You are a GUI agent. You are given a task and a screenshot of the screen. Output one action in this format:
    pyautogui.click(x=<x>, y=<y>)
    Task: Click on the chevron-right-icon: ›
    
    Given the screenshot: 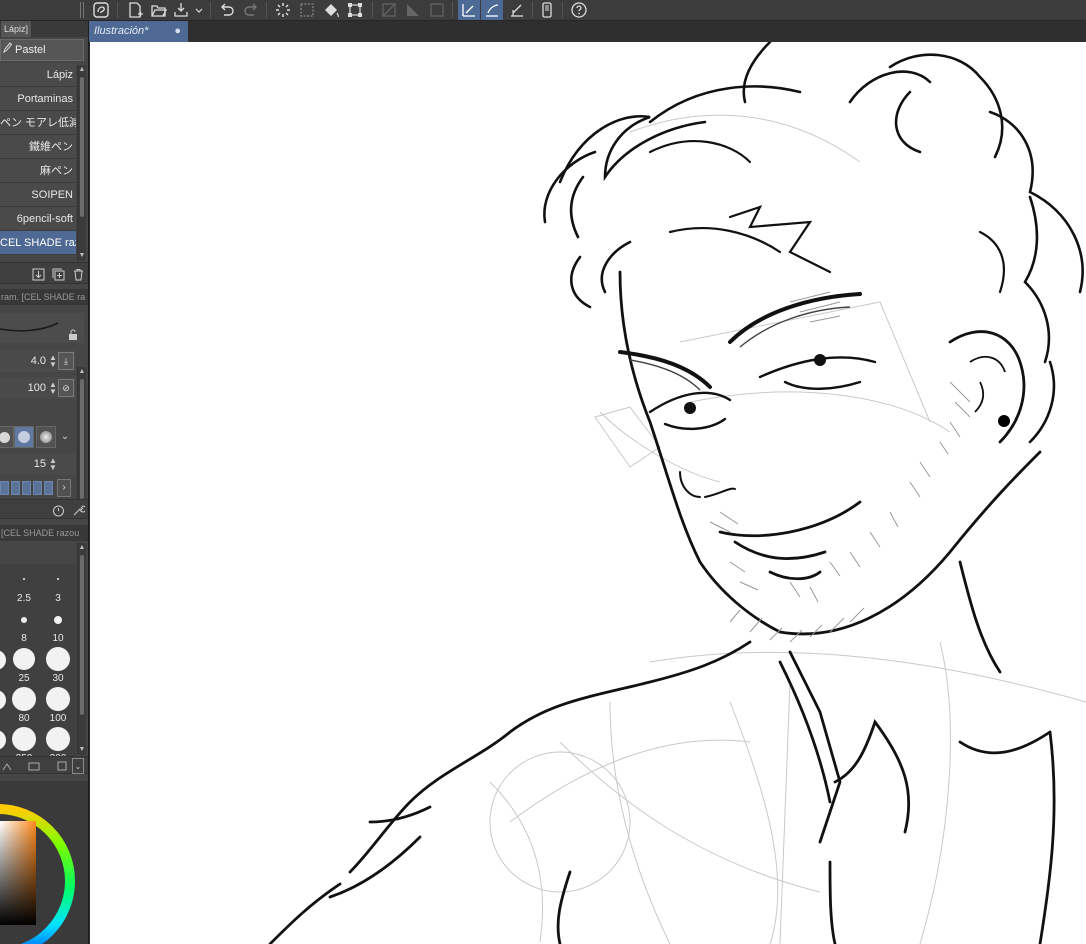 What is the action you would take?
    pyautogui.click(x=64, y=488)
    